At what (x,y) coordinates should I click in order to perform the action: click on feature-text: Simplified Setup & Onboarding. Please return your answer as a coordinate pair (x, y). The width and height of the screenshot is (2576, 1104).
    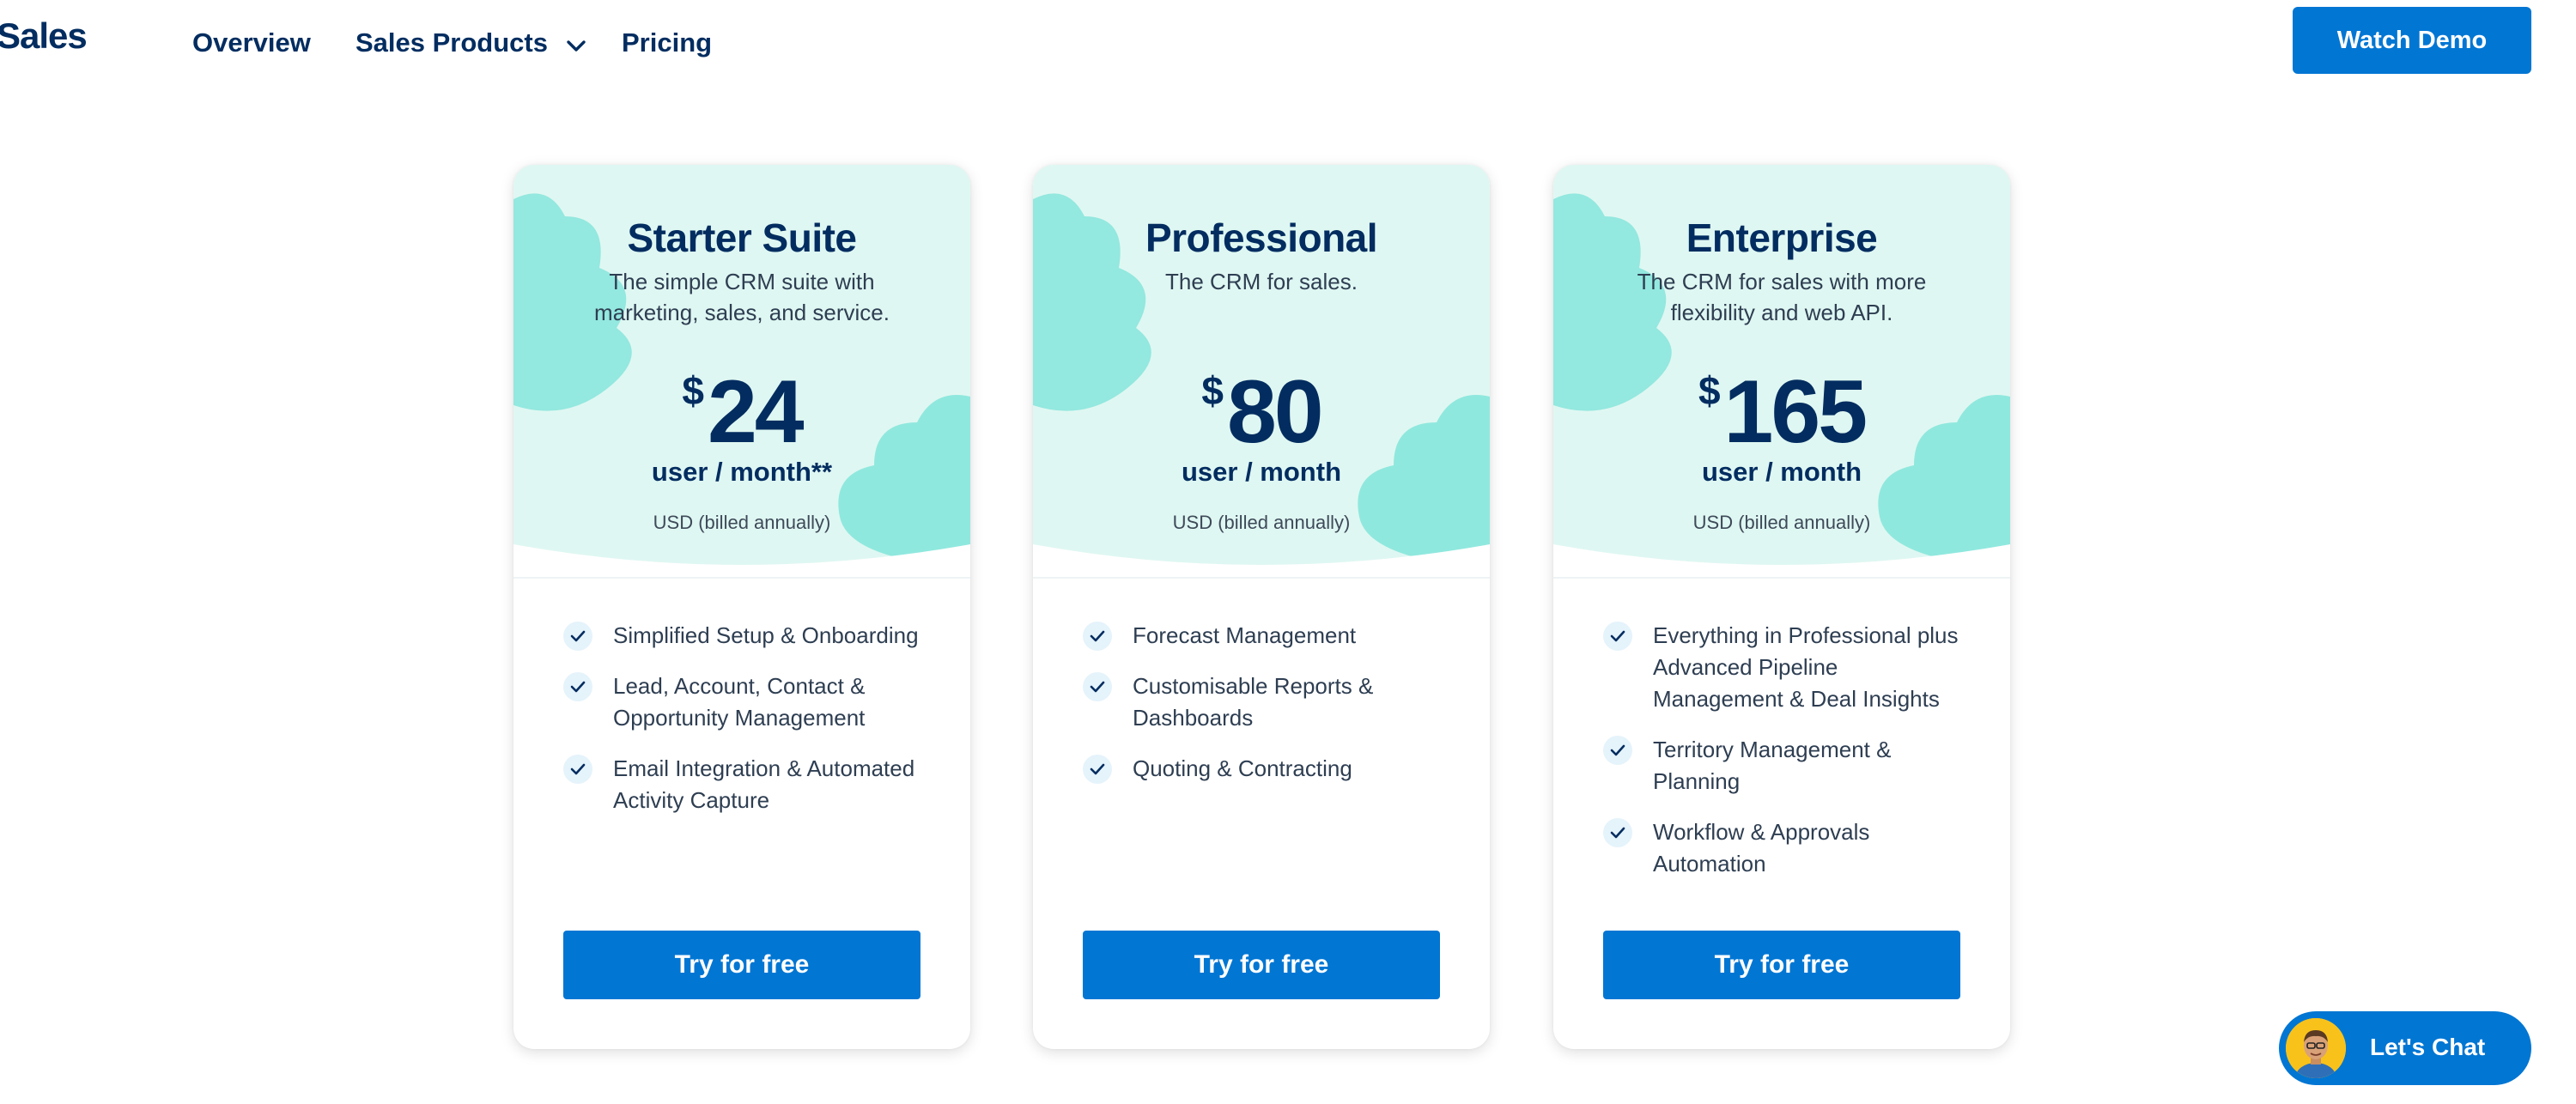
    Looking at the image, I should click on (766, 635).